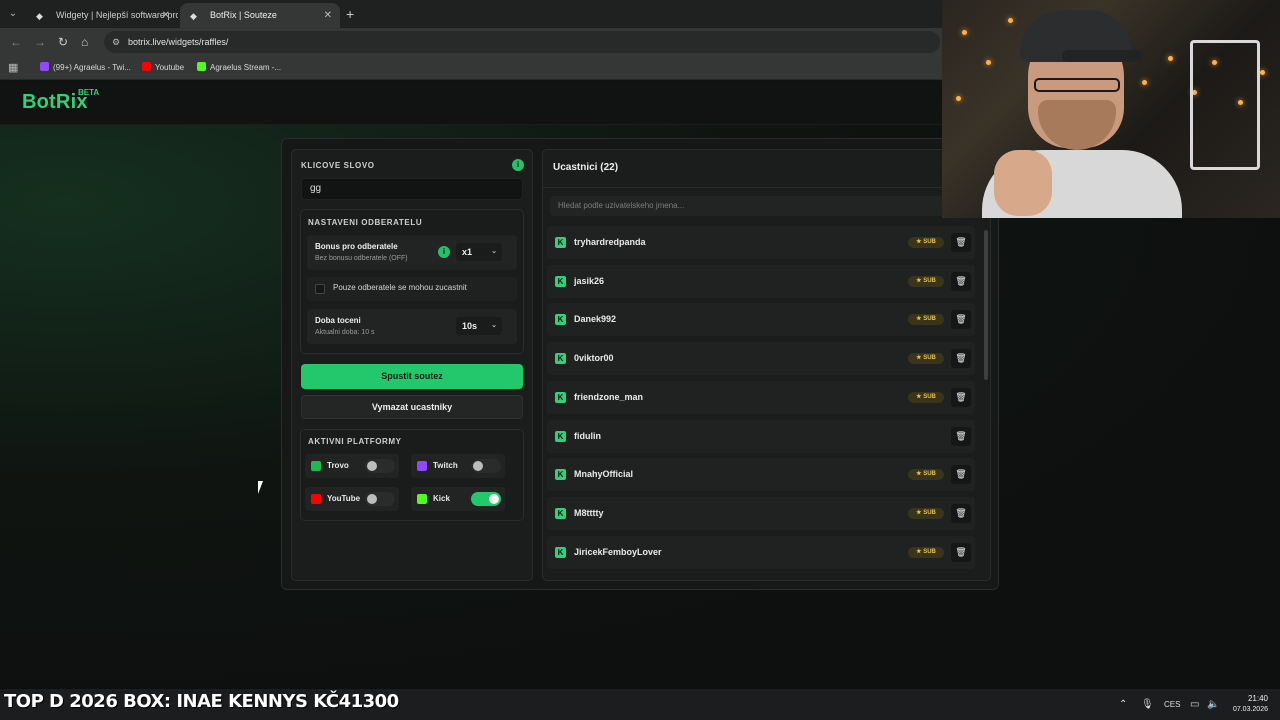 This screenshot has width=1280, height=720. What do you see at coordinates (1248, 704) in the screenshot?
I see `clock: 21:40 07.03.2026` at bounding box center [1248, 704].